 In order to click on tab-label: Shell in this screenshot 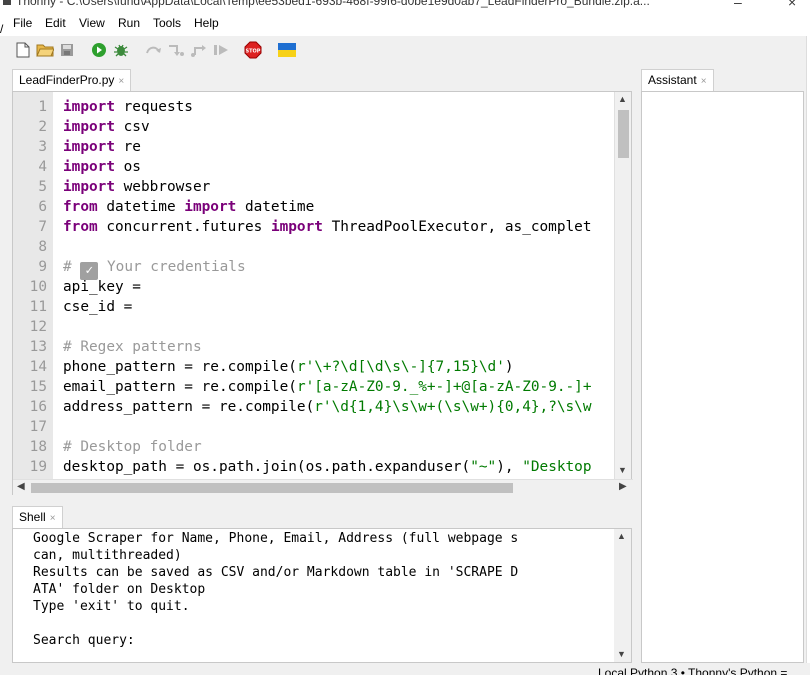, I will do `click(32, 517)`.